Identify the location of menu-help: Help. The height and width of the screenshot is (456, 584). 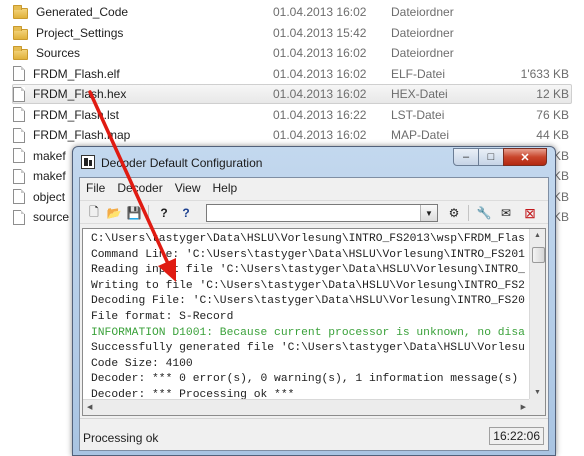
(225, 188).